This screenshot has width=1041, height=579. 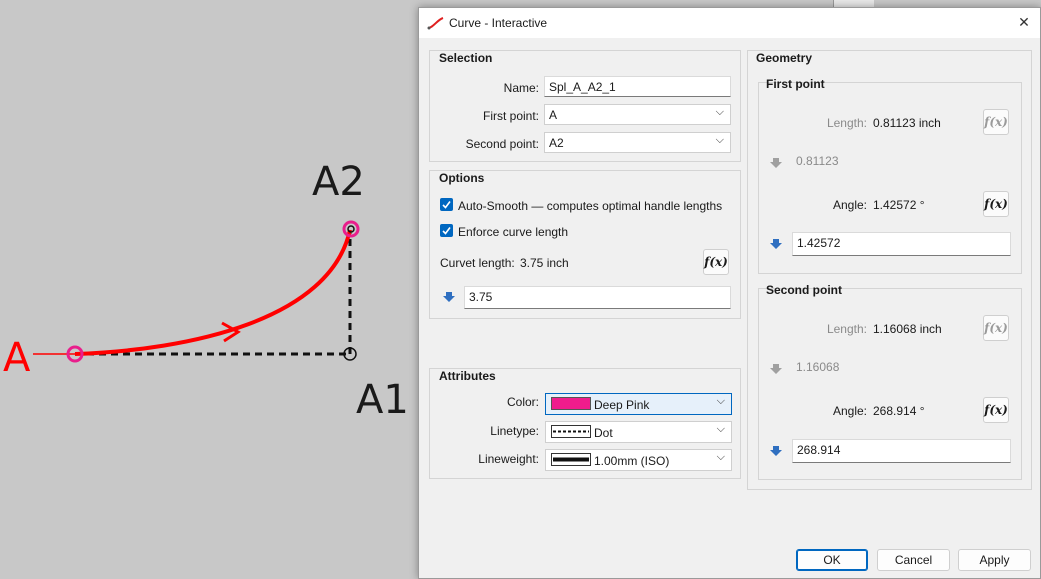 I want to click on dialog-titlebar: Curve - Interactive ✕, so click(x=729, y=23).